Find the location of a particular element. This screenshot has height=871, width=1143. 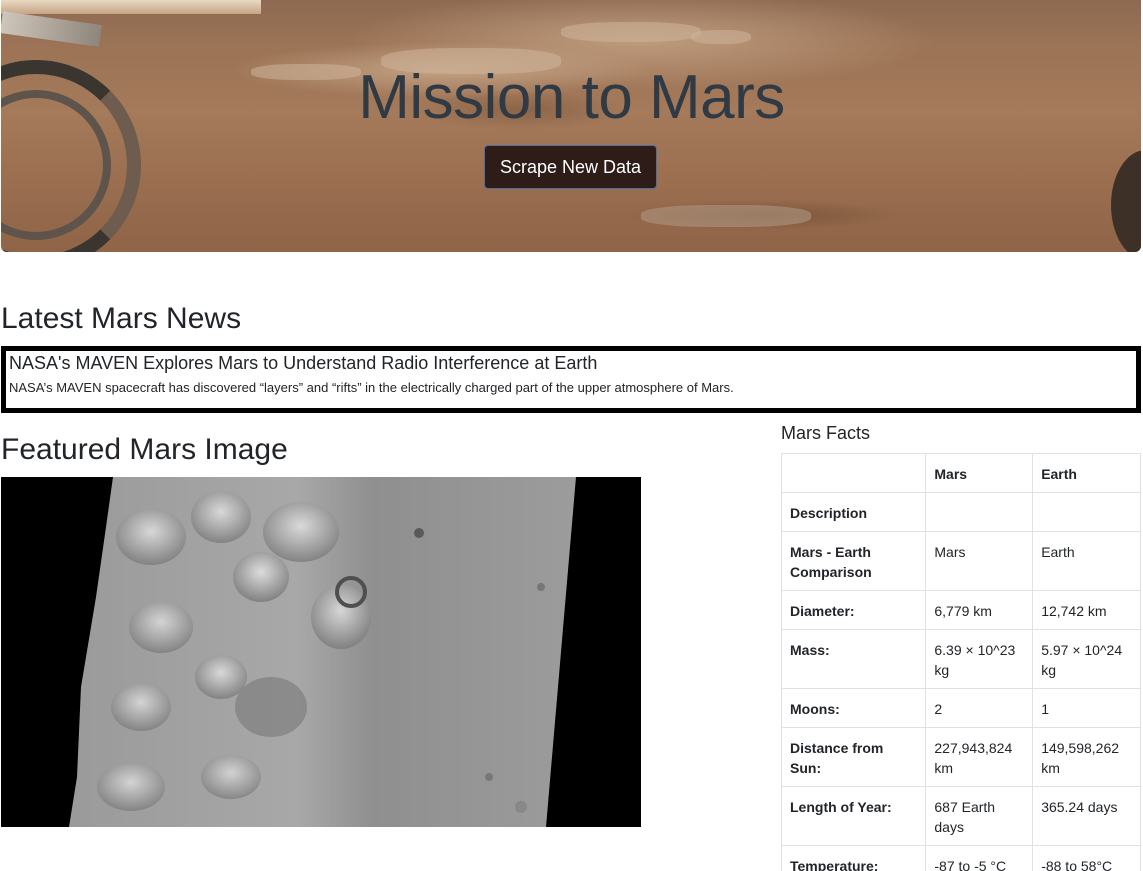

table-header-row: Mars Earth is located at coordinates (960, 473).